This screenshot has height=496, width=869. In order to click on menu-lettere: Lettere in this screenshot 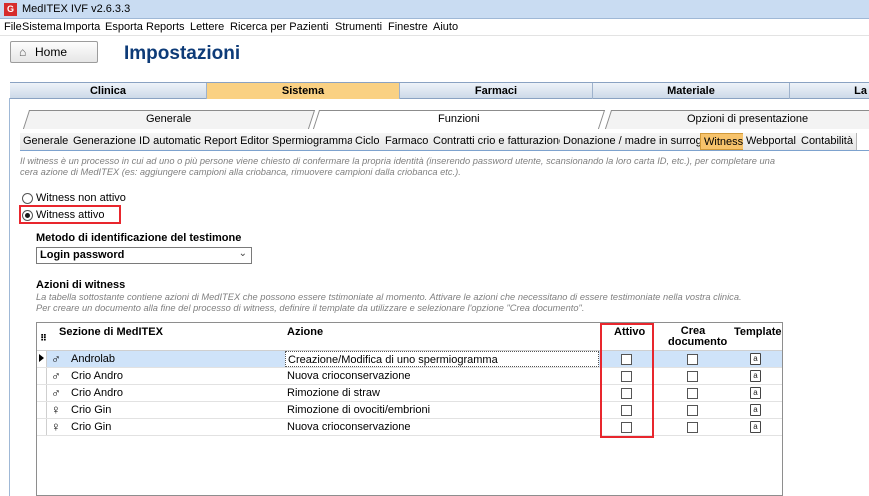, I will do `click(207, 27)`.